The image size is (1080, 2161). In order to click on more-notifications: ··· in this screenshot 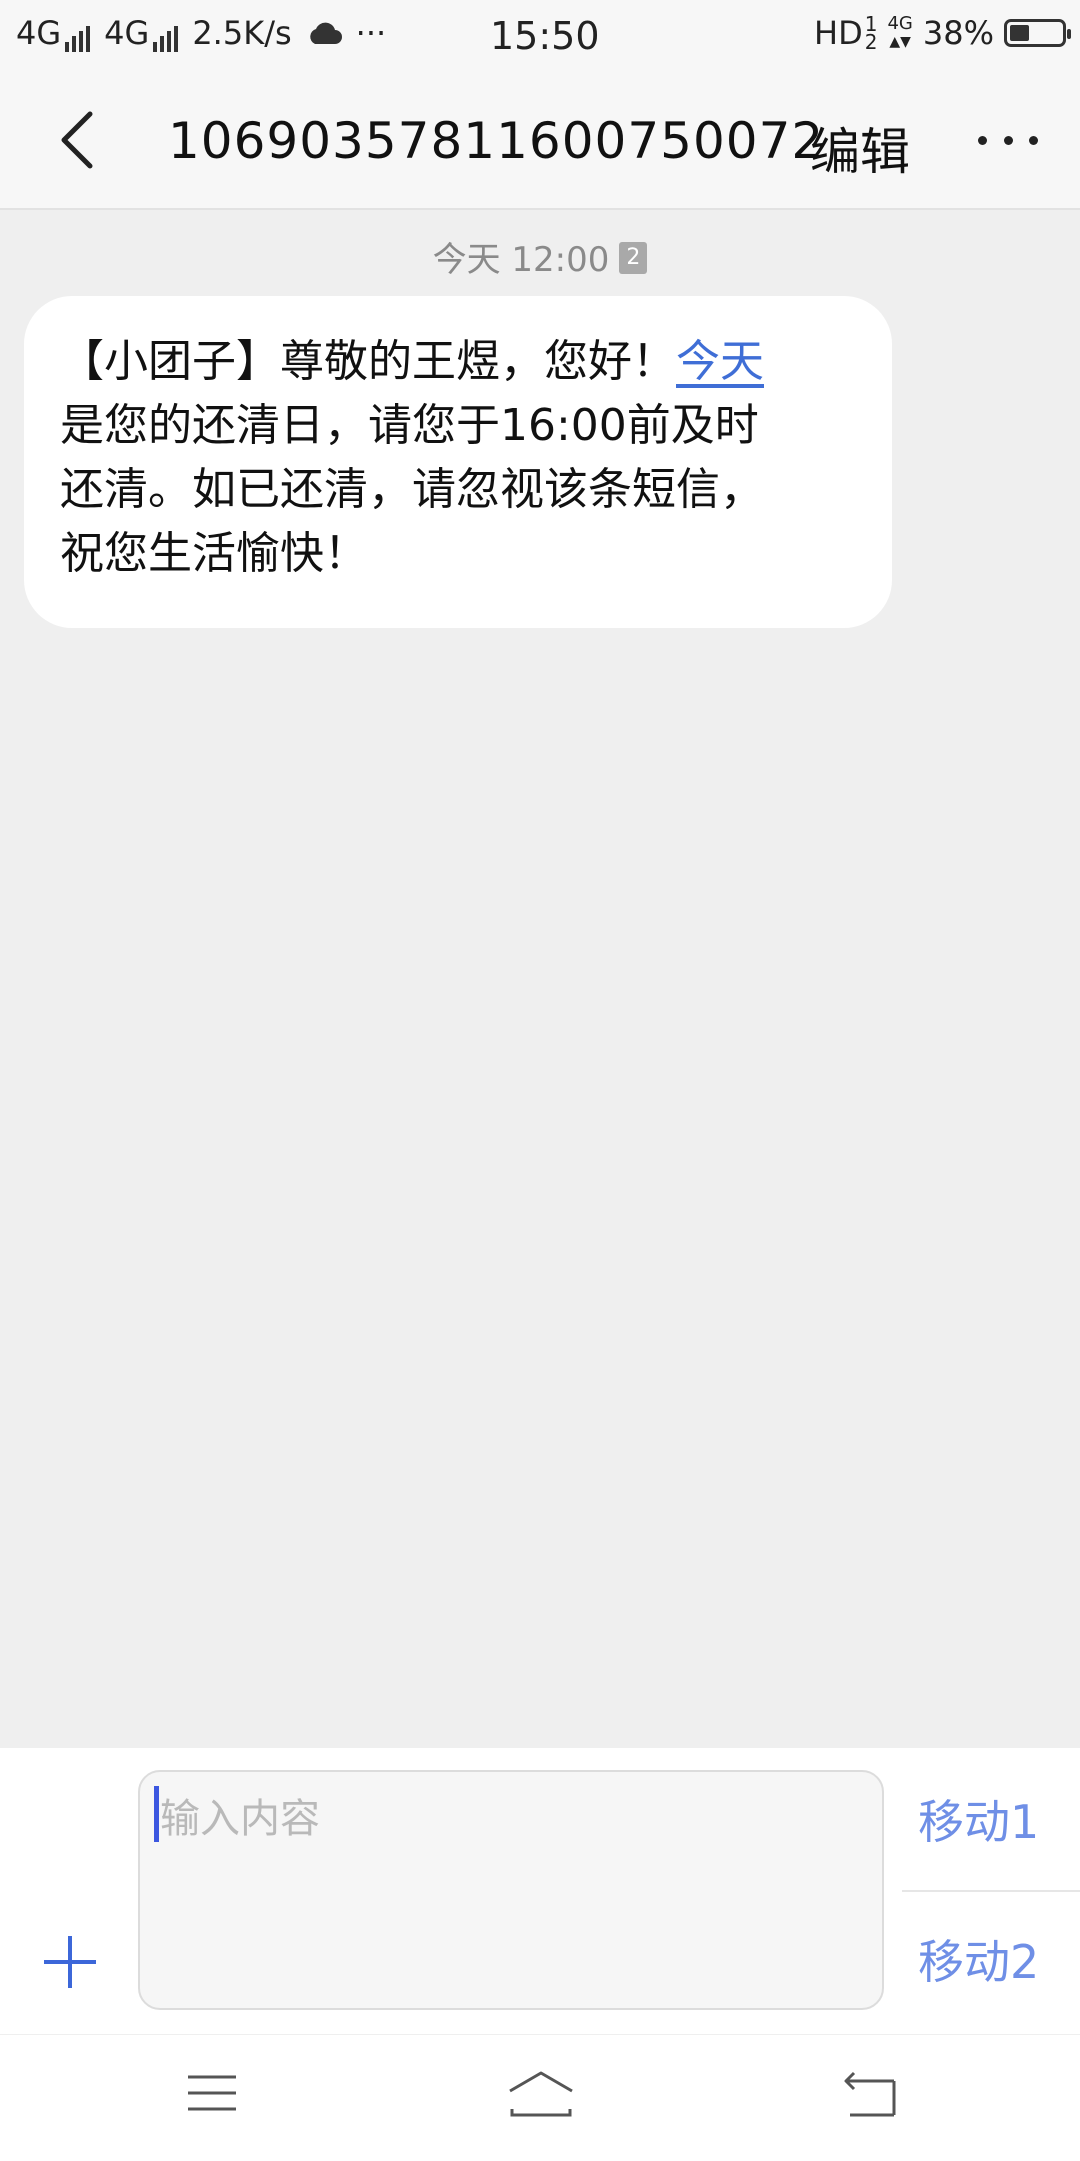, I will do `click(371, 33)`.